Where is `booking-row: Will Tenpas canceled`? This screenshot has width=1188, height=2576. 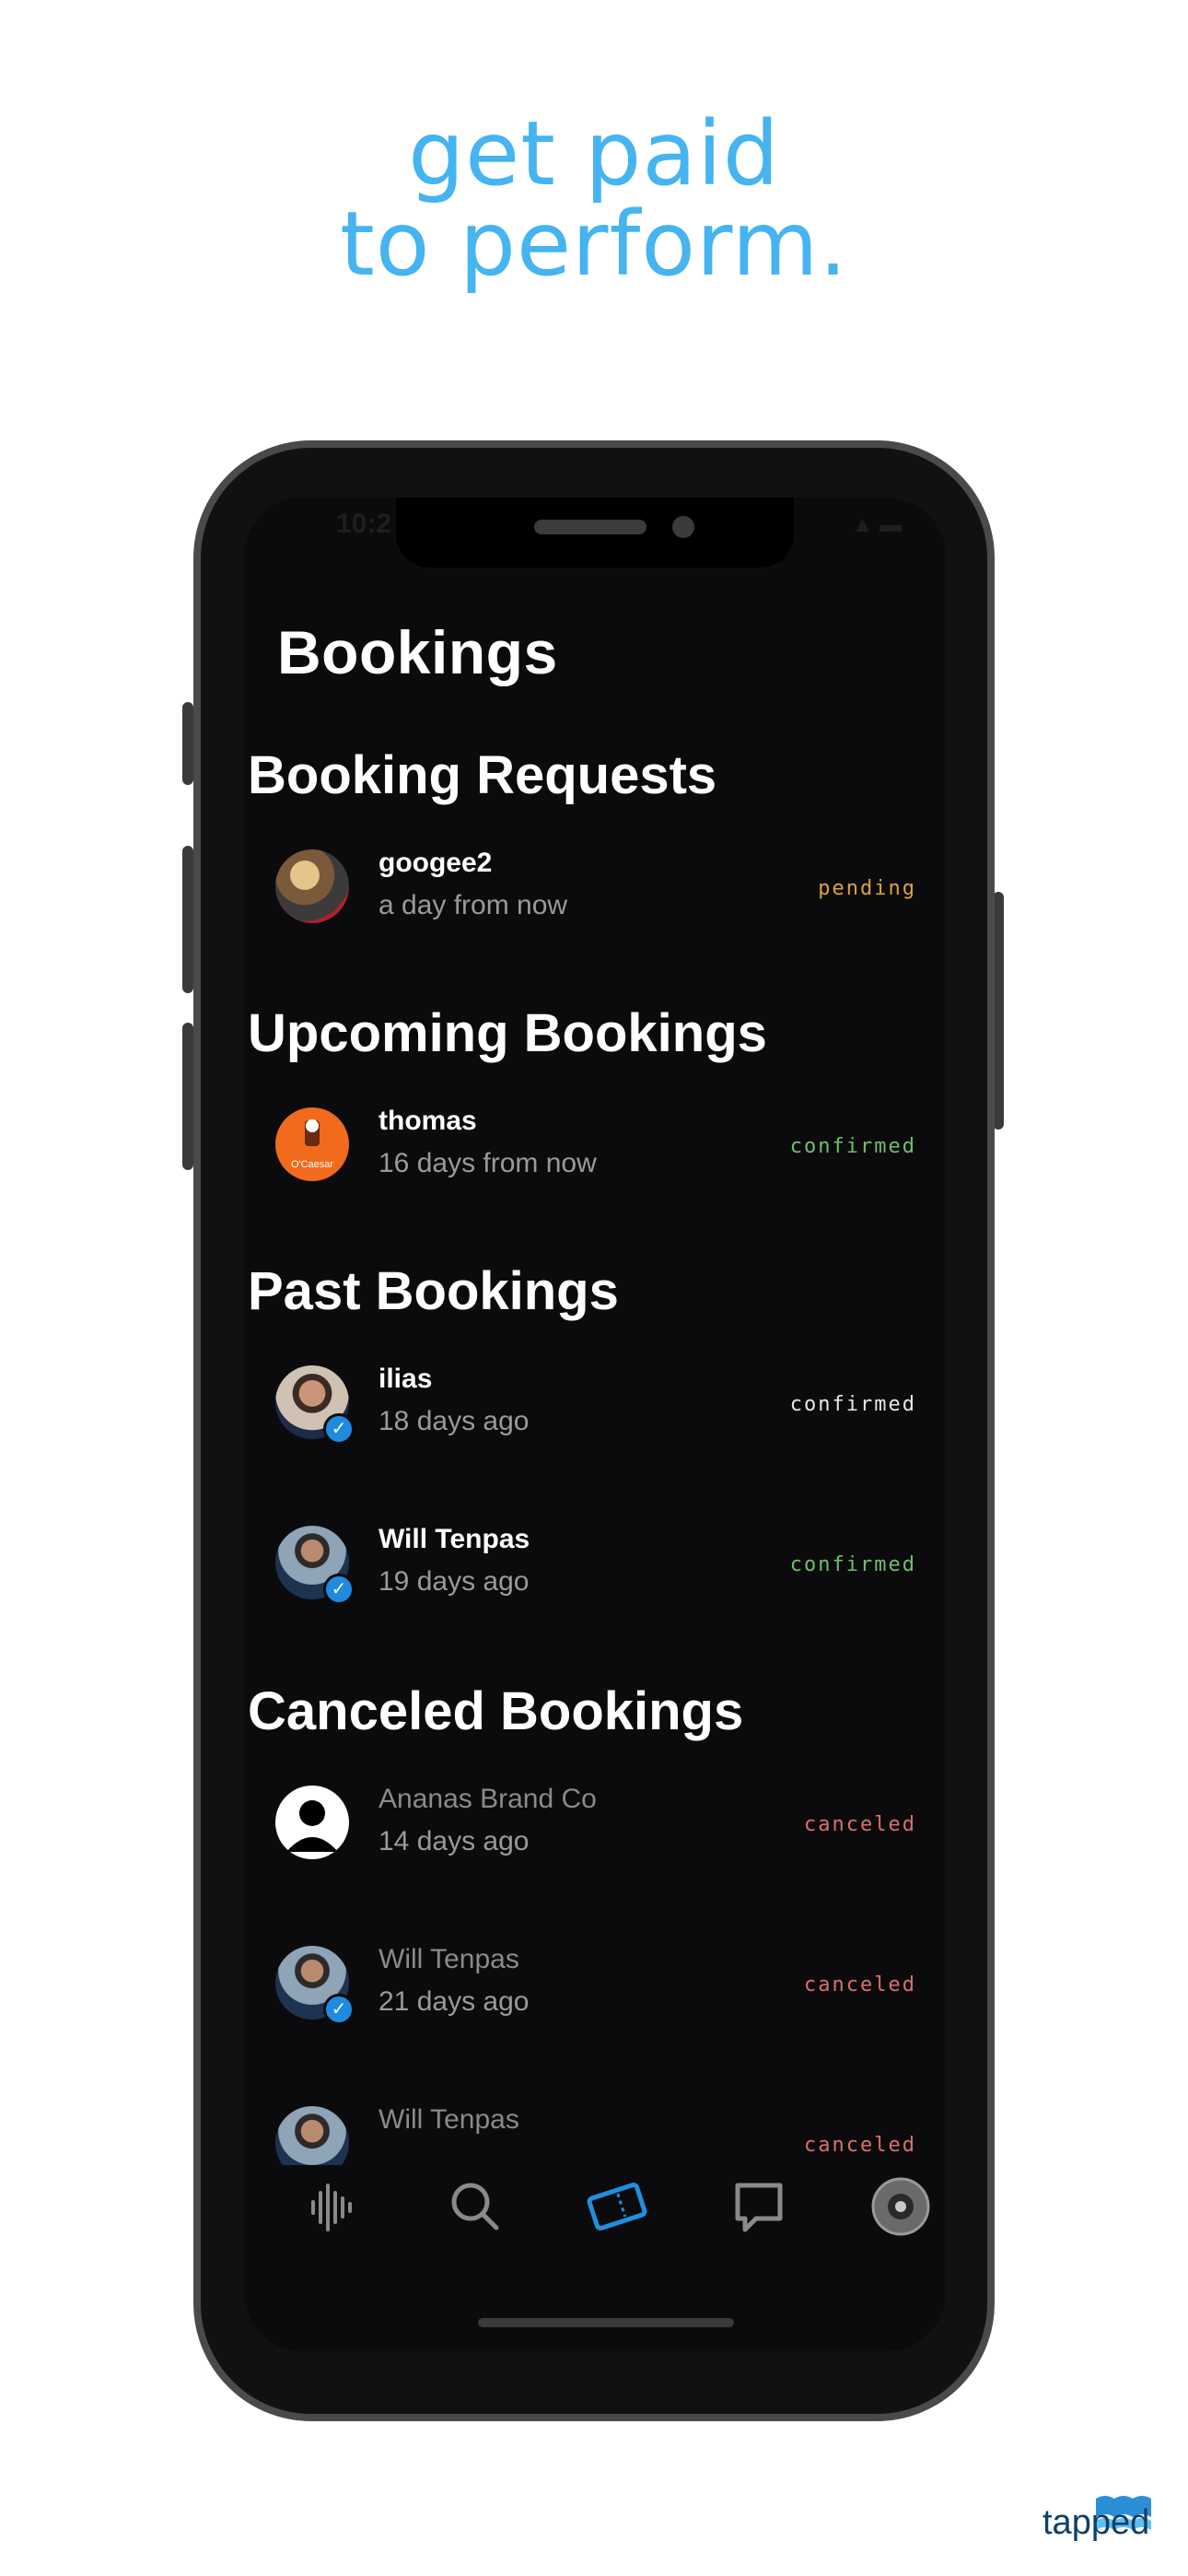
booking-row: Will Tenpas canceled is located at coordinates (595, 2134).